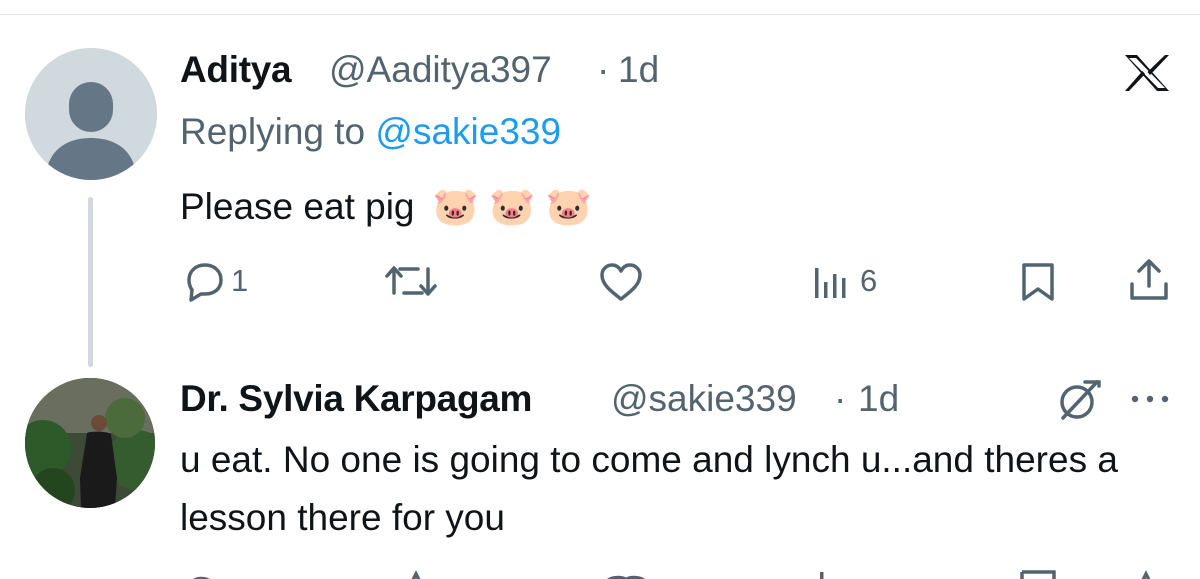  What do you see at coordinates (638, 70) in the screenshot?
I see `tweet1-timestamp: 1d` at bounding box center [638, 70].